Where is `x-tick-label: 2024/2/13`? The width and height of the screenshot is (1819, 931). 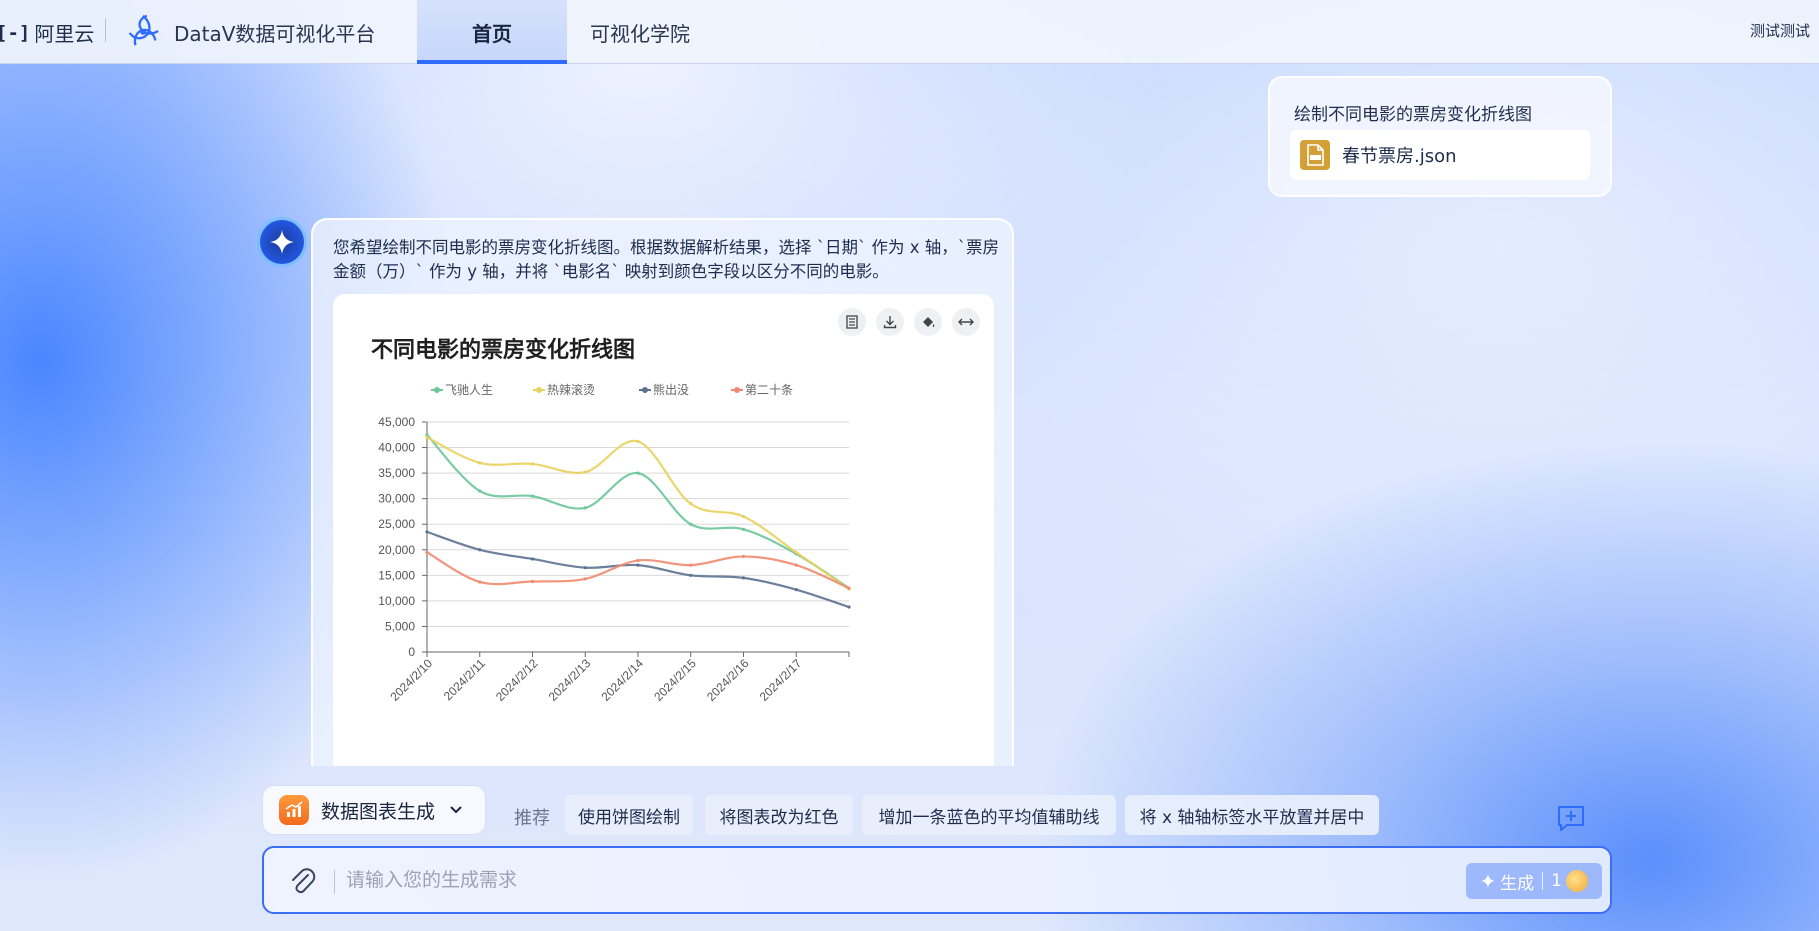
x-tick-label: 2024/2/13 is located at coordinates (570, 680).